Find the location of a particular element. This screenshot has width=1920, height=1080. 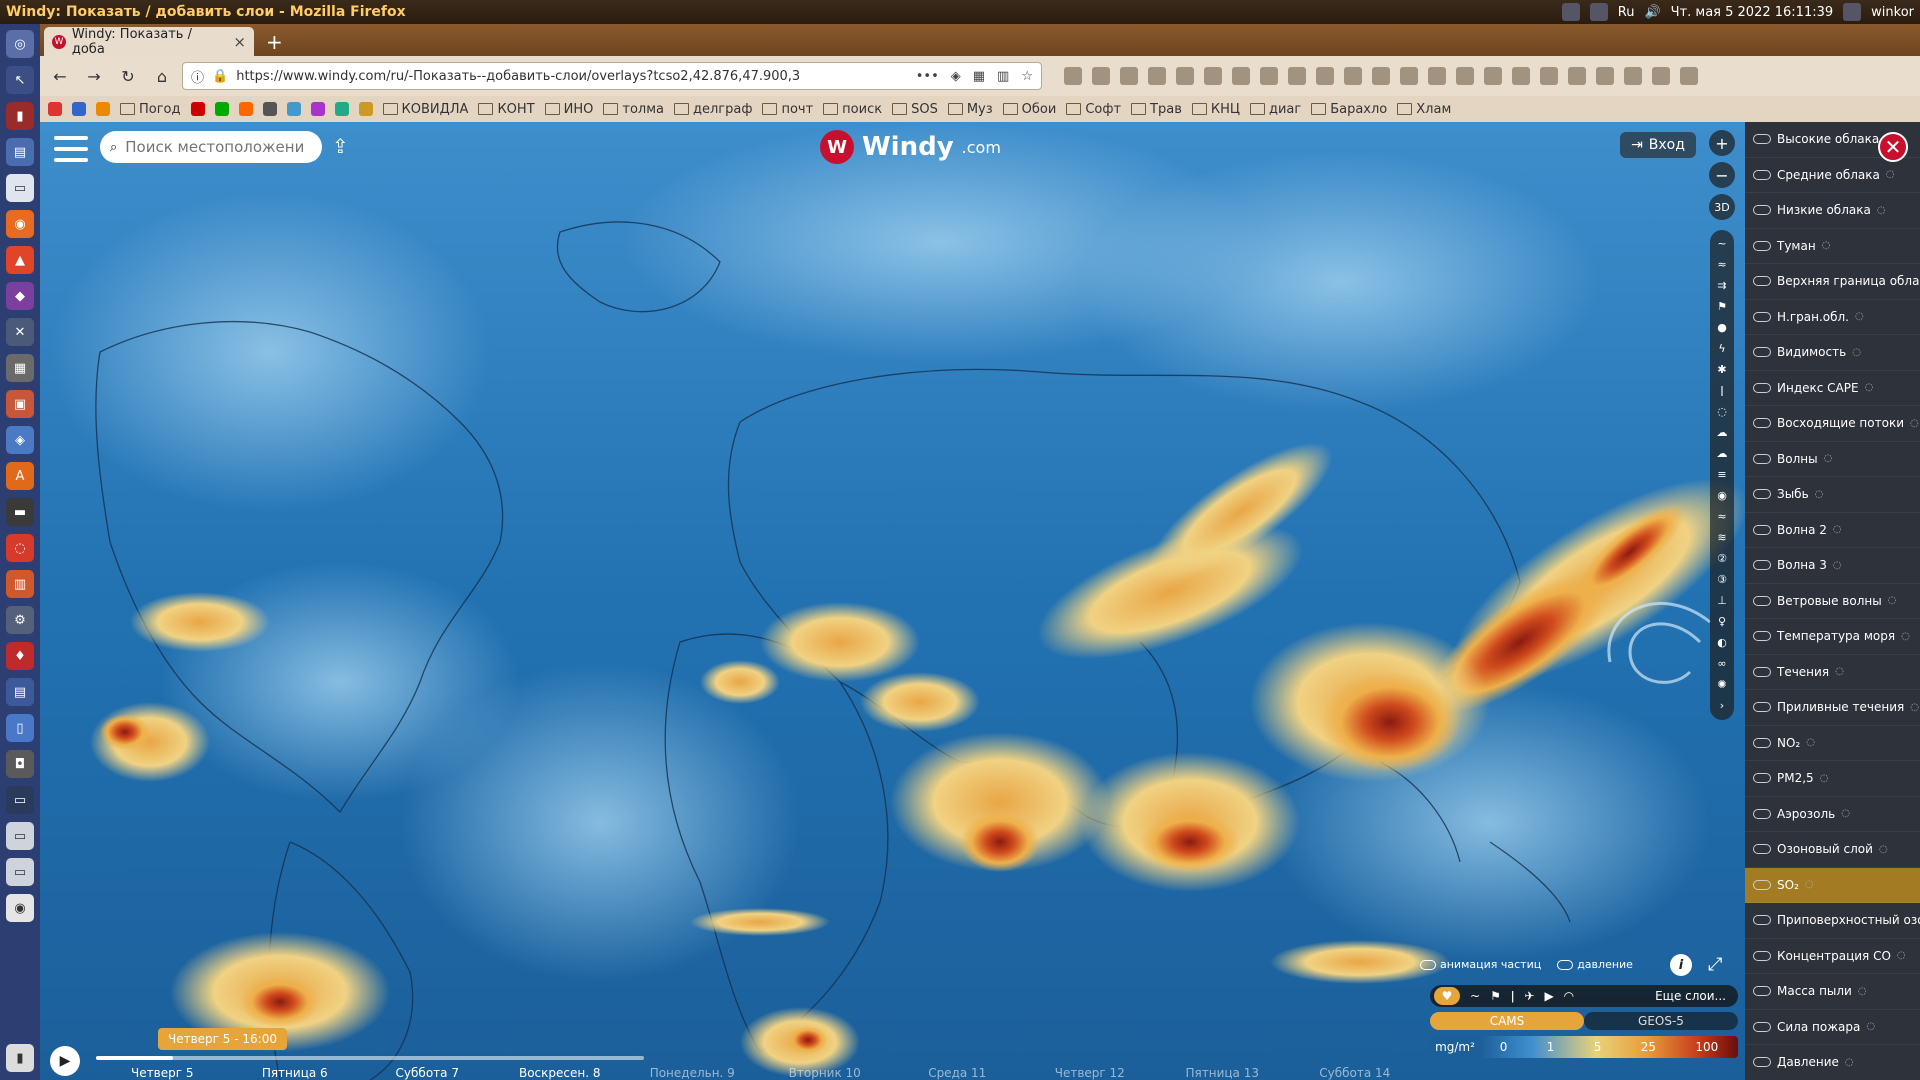

heart-icon: ♥ is located at coordinates (1447, 996).